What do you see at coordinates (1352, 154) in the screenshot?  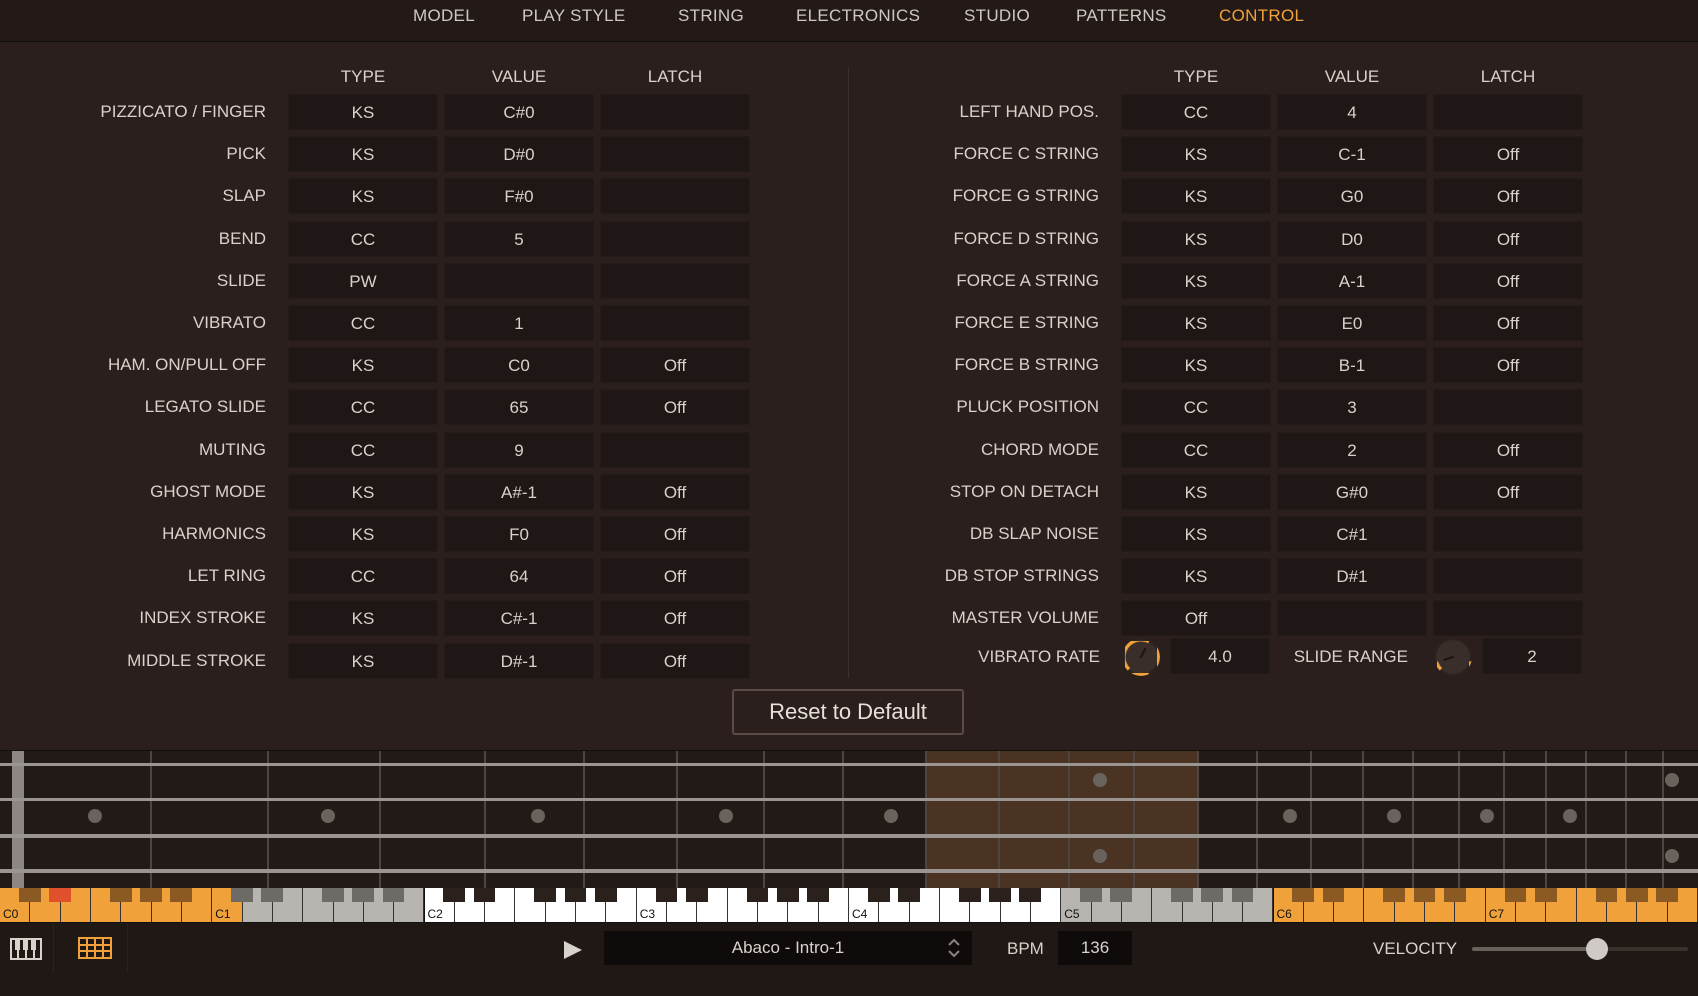 I see `right-cell-value: C-1` at bounding box center [1352, 154].